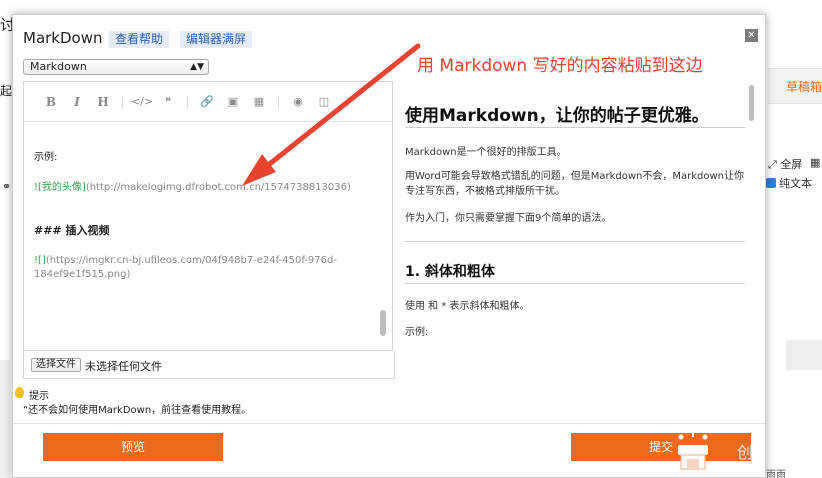 The height and width of the screenshot is (478, 822). Describe the element at coordinates (467, 306) in the screenshot. I see `preview-paragraph: 使用 和 * 表示斜体和粗体。` at that location.